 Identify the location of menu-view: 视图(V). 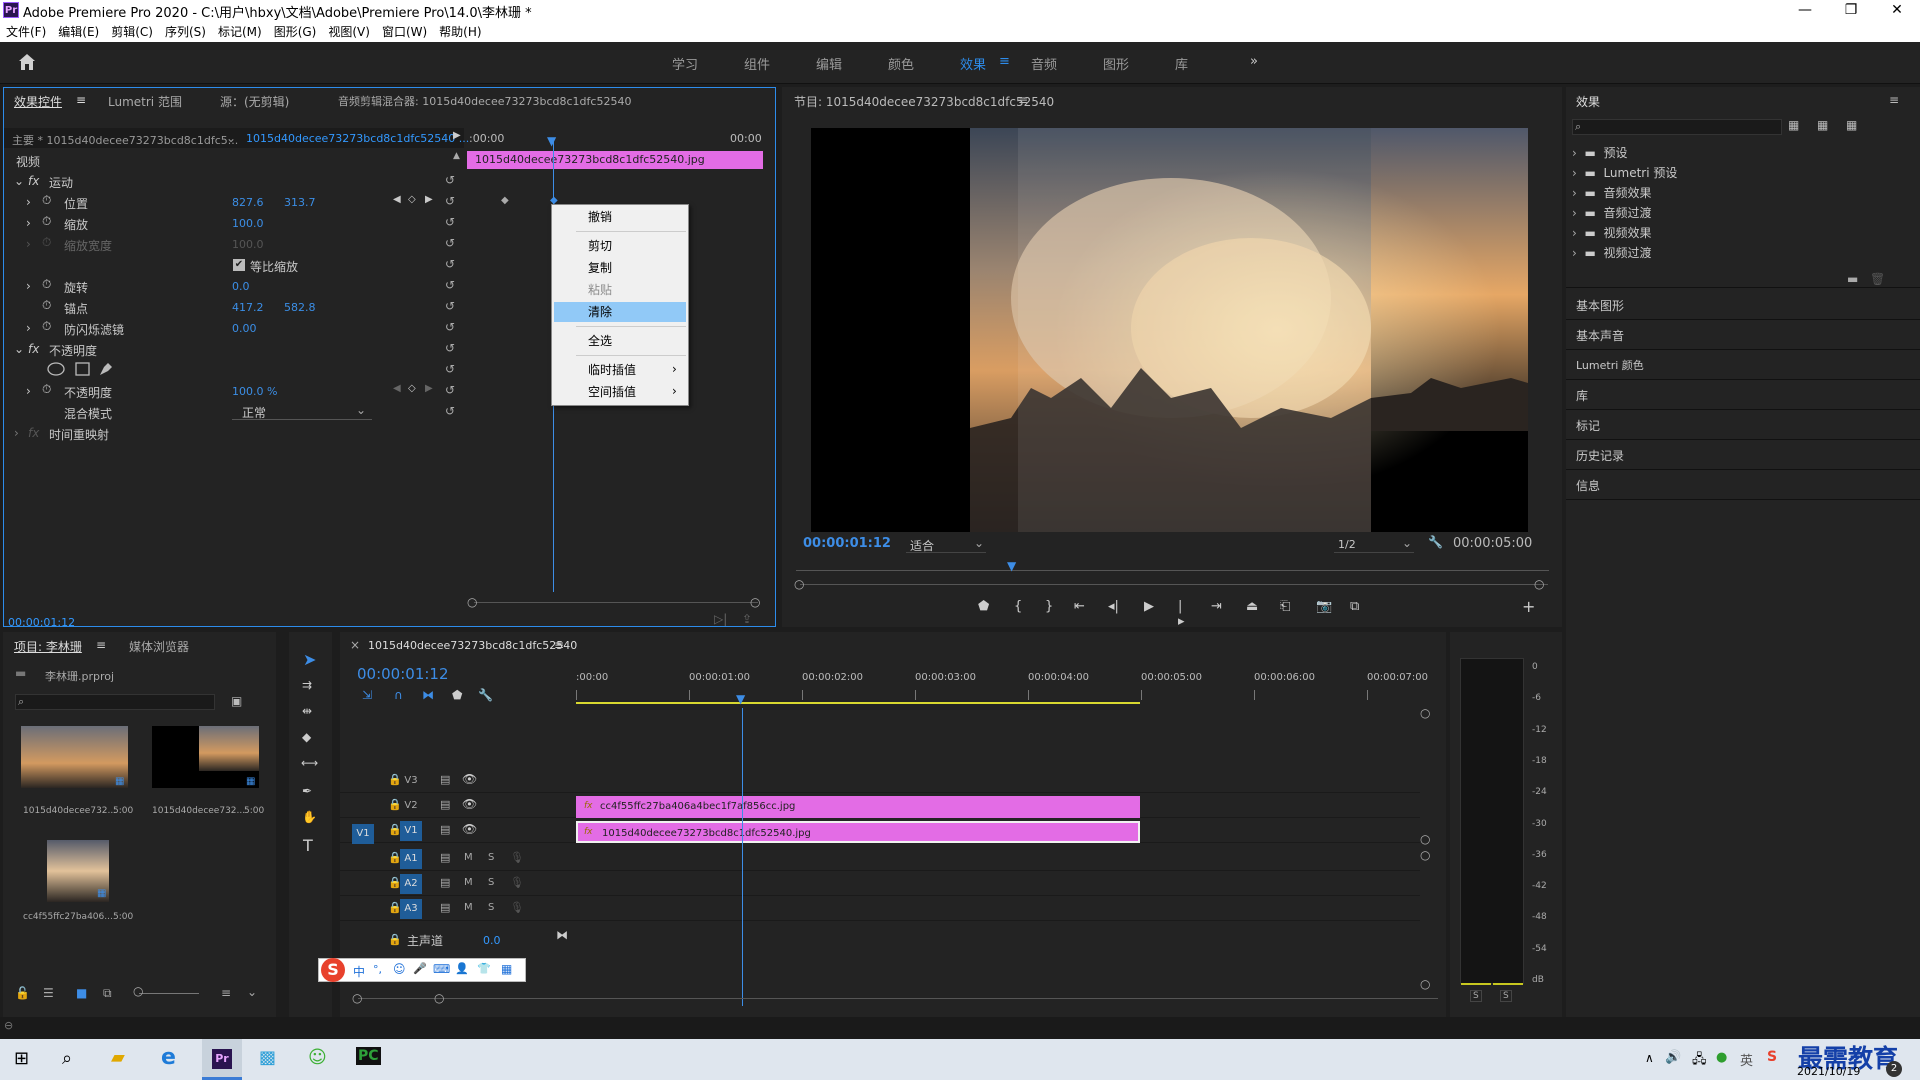
(349, 30).